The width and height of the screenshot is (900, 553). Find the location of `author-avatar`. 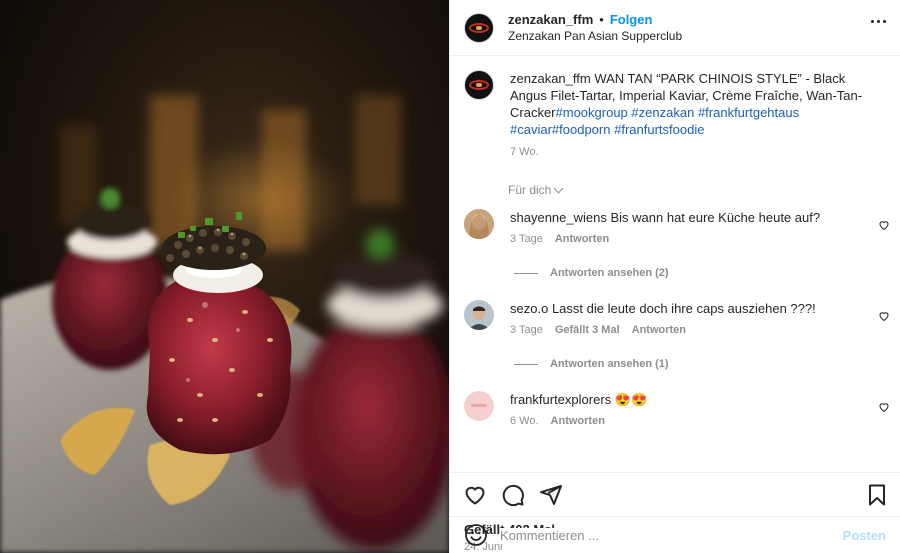

author-avatar is located at coordinates (479, 27).